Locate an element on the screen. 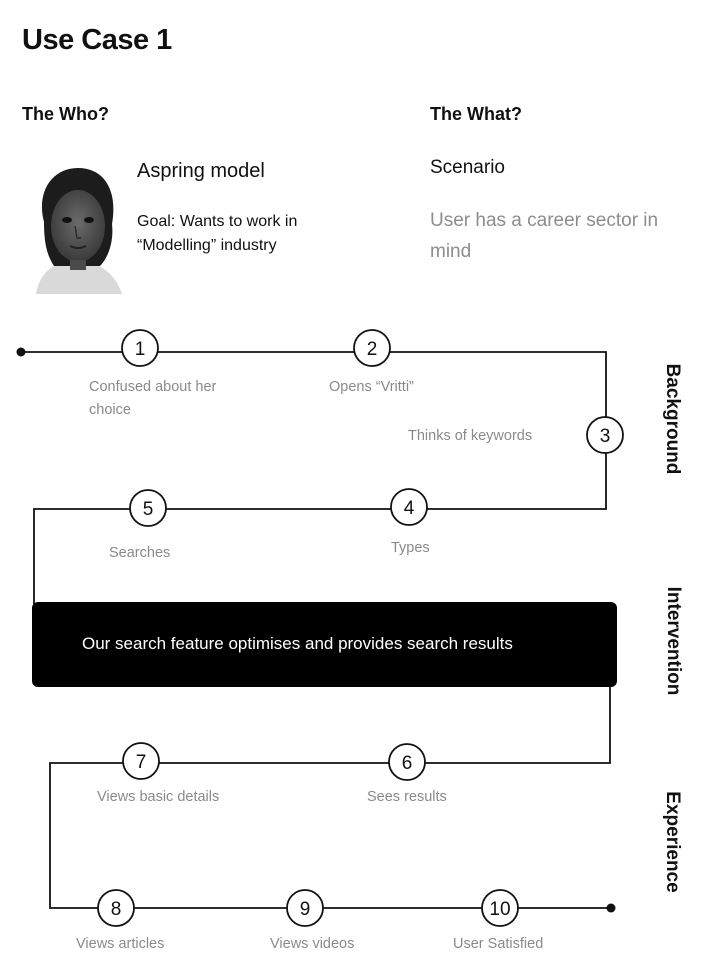  step-6: 6 is located at coordinates (407, 762).